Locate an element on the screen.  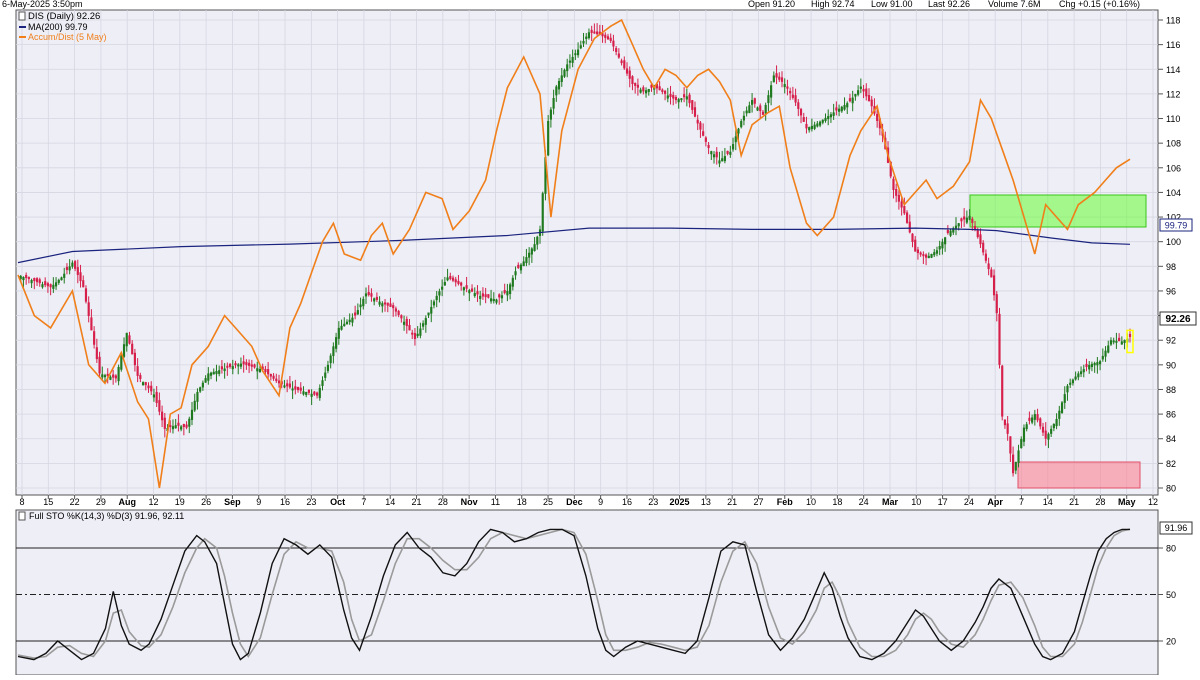
sto-badge: 91.96 is located at coordinates (1176, 528).